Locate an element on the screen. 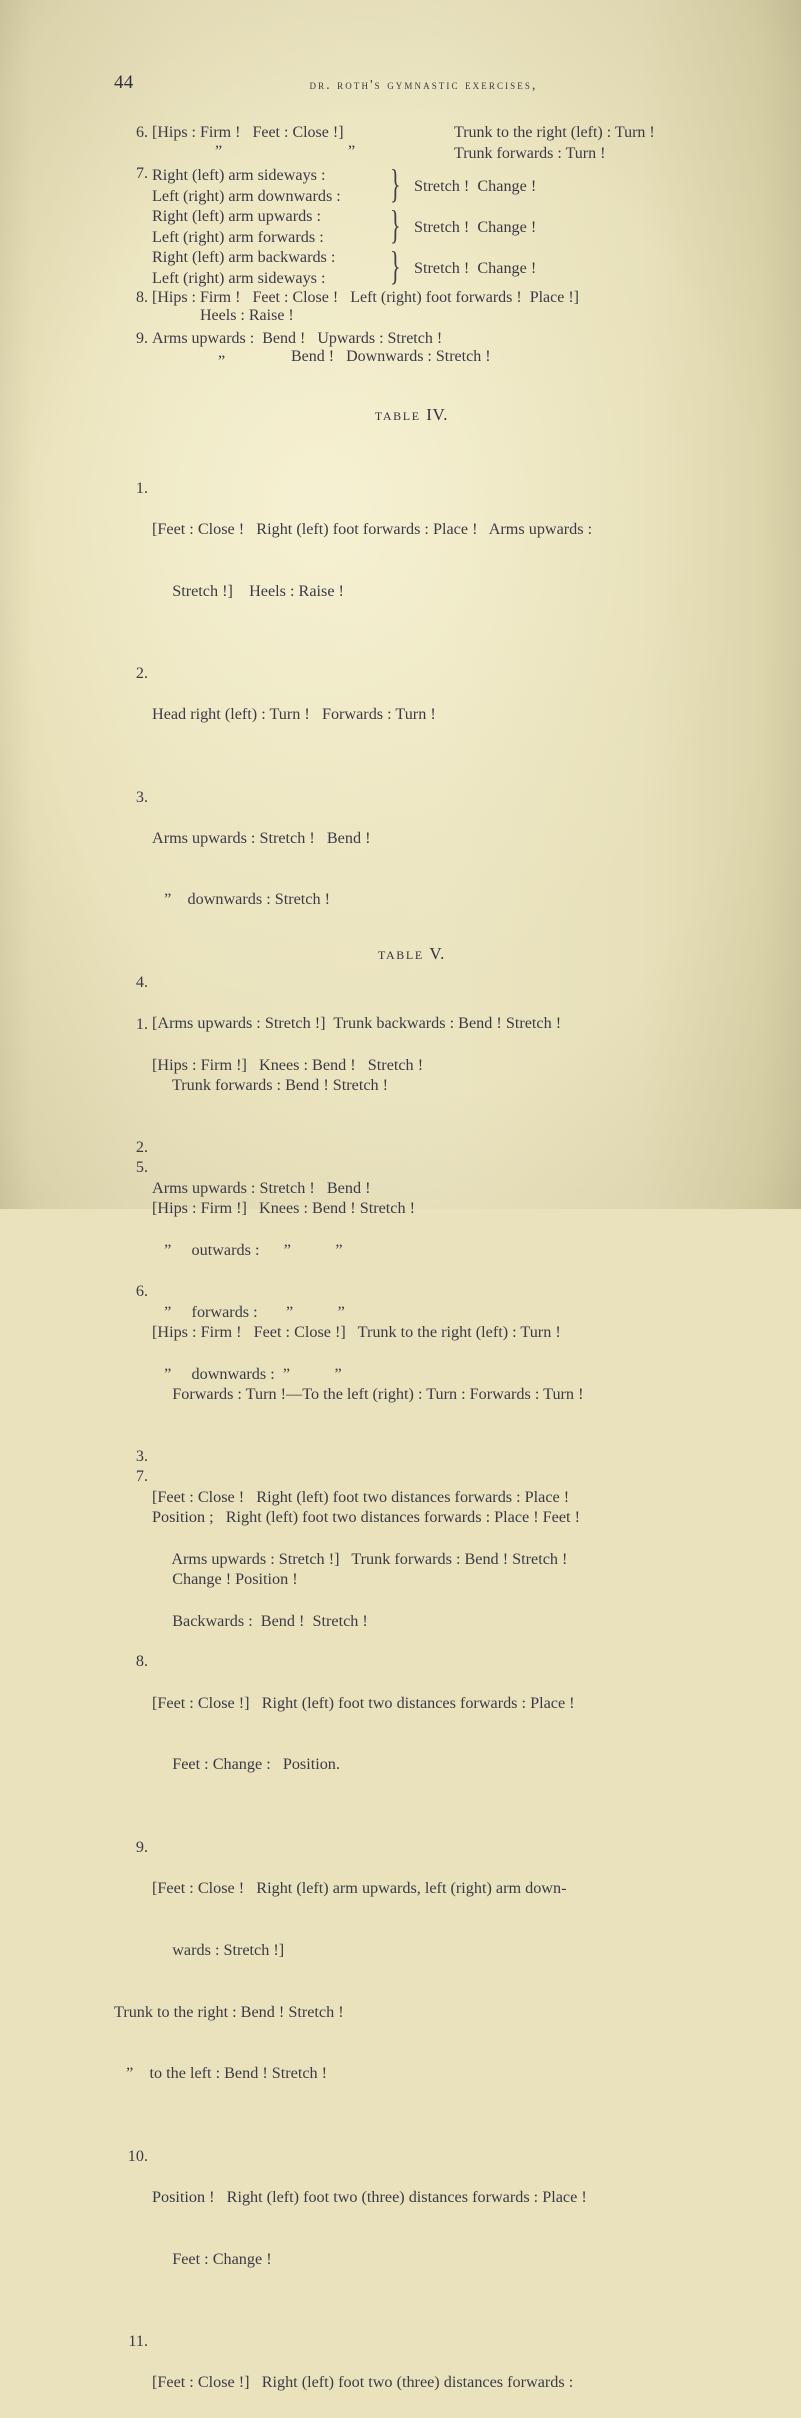 The width and height of the screenshot is (801, 2418). item-line: Stretch !] Heels : Raise ! is located at coordinates (248, 590).